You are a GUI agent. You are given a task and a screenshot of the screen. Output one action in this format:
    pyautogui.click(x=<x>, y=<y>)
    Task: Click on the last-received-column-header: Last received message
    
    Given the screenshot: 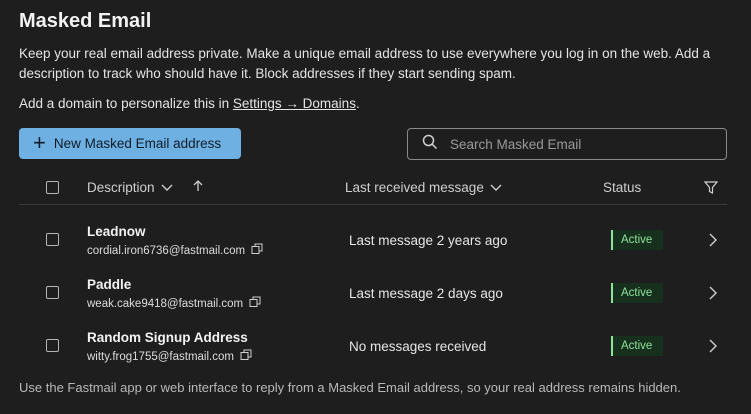 What is the action you would take?
    pyautogui.click(x=423, y=187)
    